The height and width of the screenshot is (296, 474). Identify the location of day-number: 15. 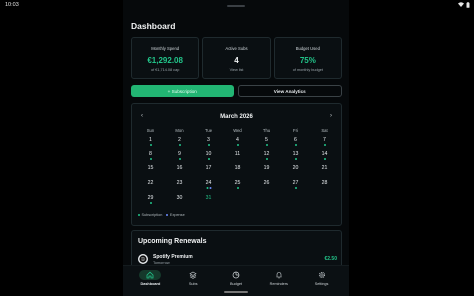
(150, 168).